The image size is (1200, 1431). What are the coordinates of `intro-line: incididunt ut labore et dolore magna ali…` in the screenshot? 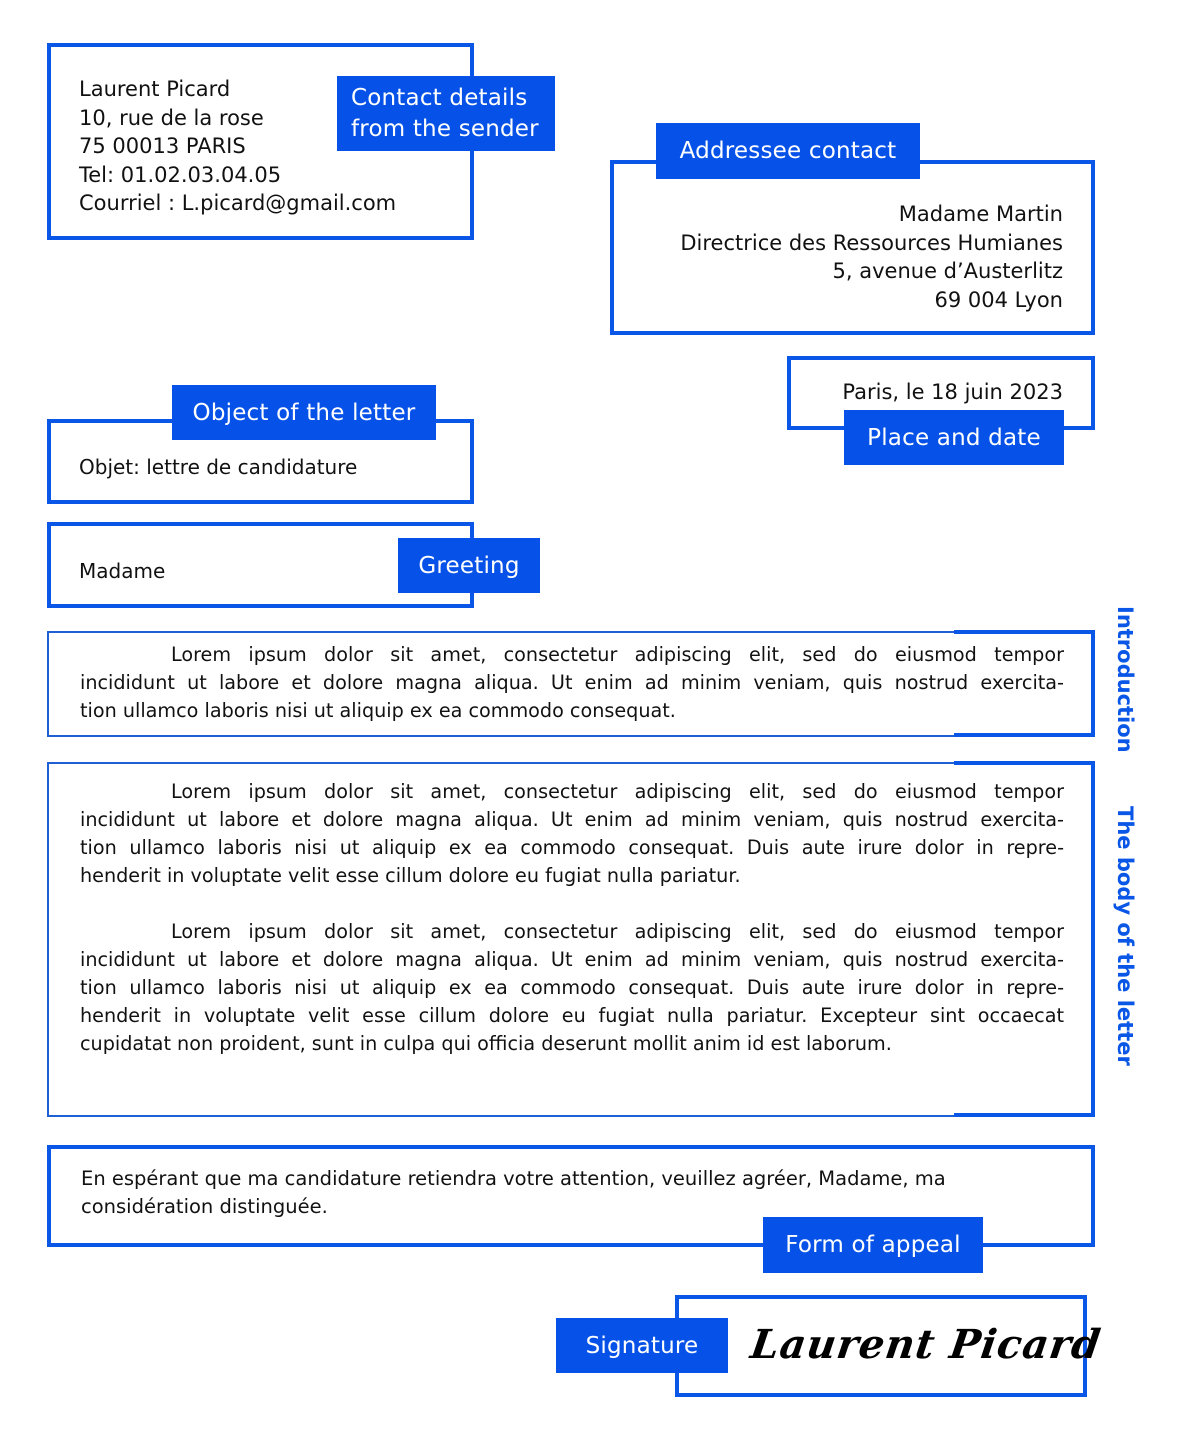 It's located at (572, 682).